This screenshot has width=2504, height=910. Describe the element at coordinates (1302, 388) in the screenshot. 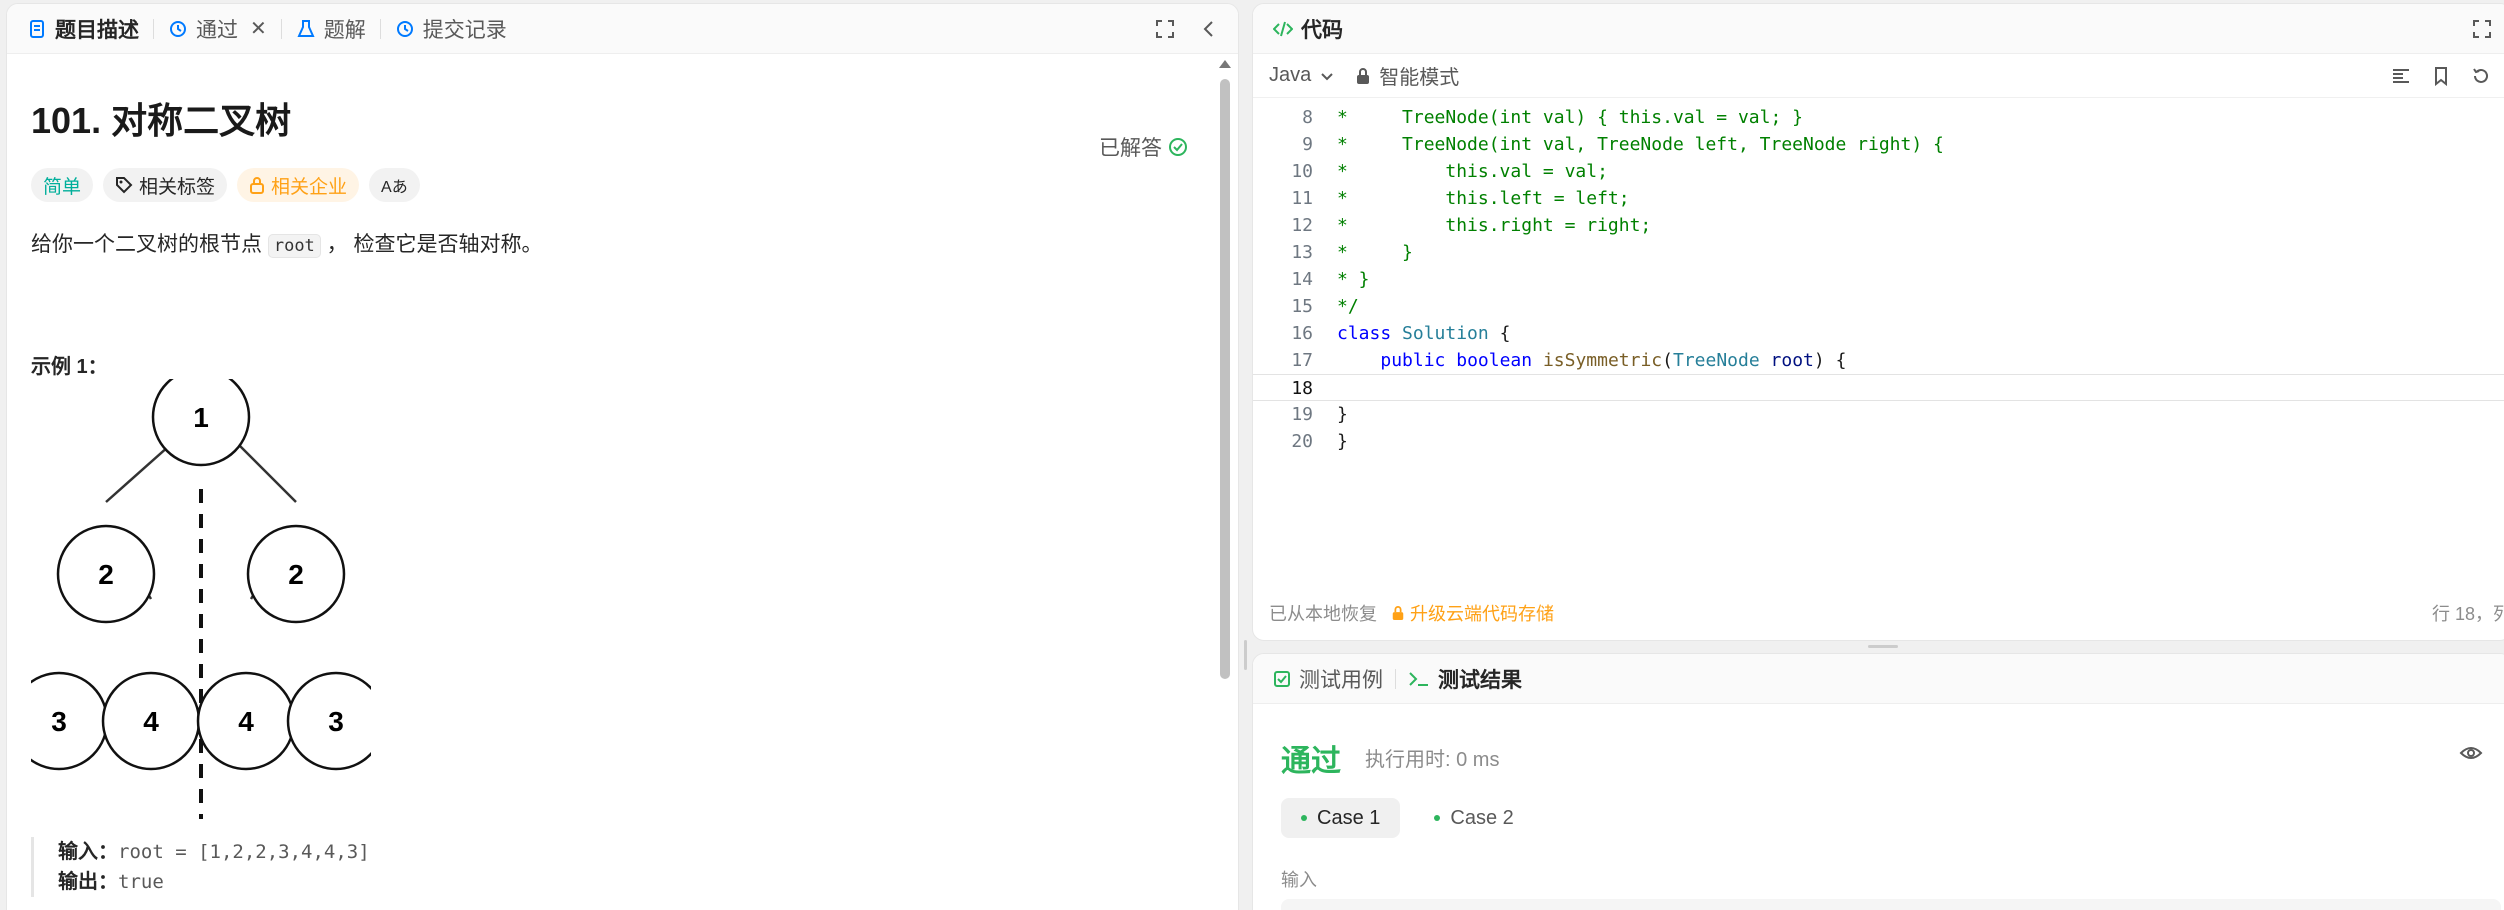

I see `line-number: 18` at that location.